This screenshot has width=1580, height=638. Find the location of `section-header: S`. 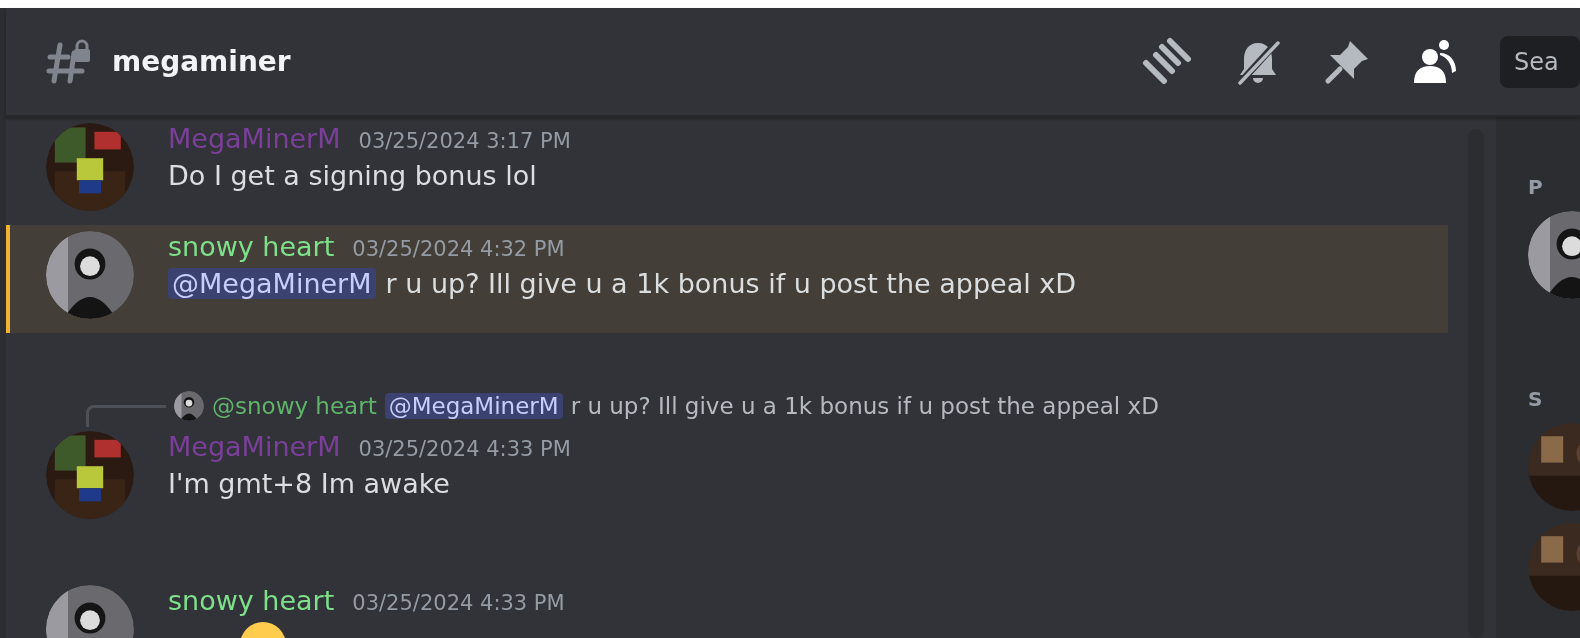

section-header: S is located at coordinates (1536, 399).